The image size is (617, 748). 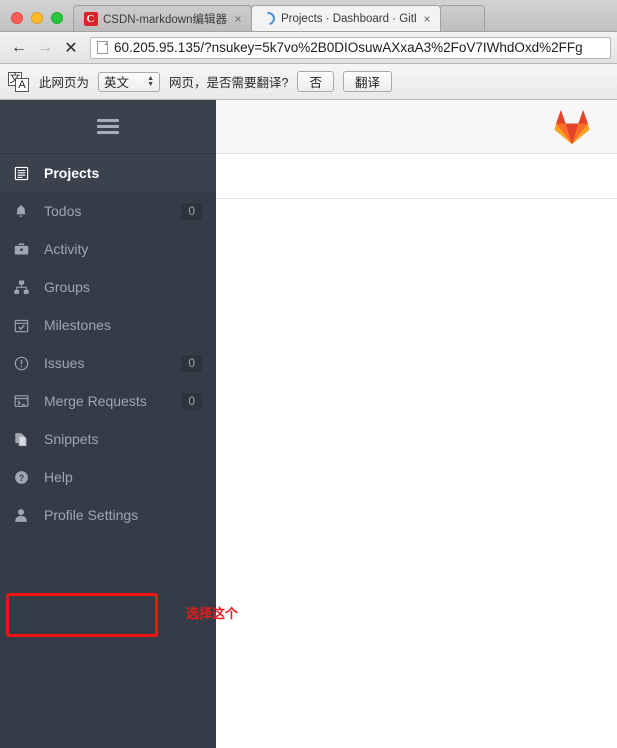 I want to click on window-controls, so click(x=36, y=21).